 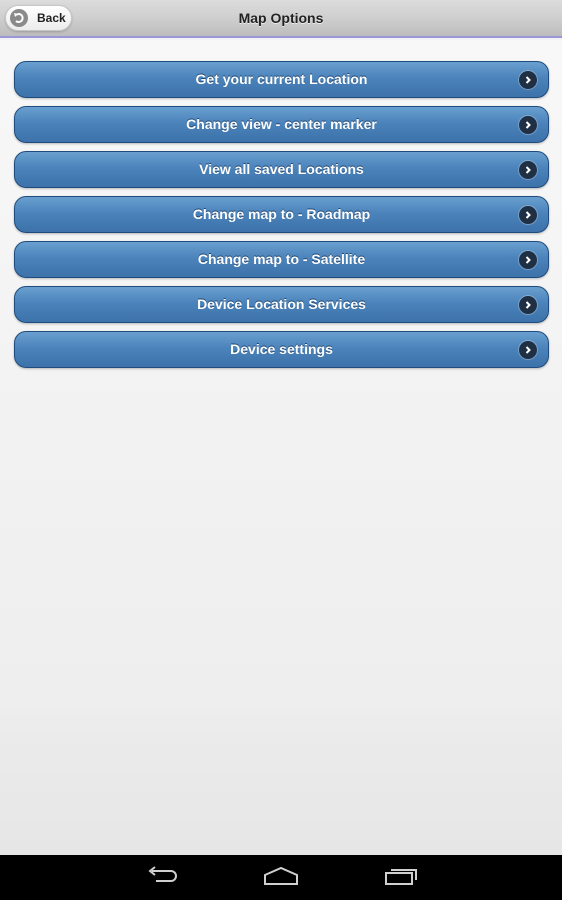 I want to click on nav-recents-button, so click(x=401, y=878).